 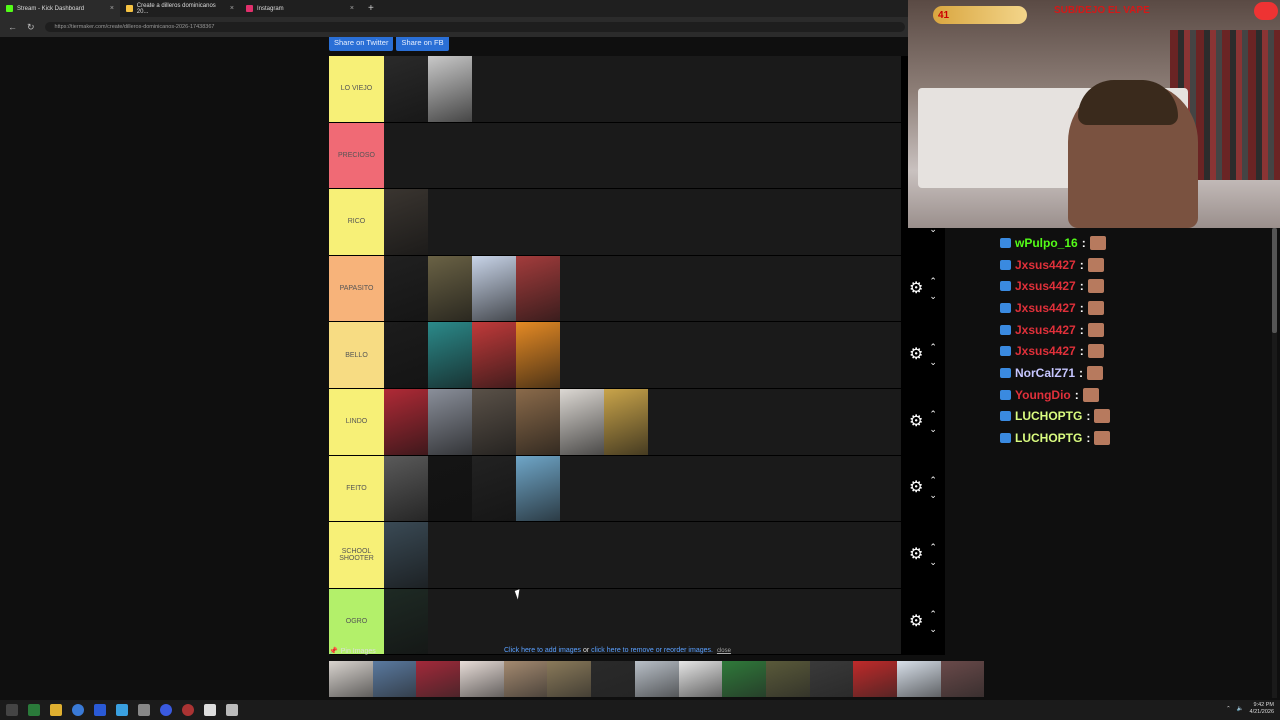 I want to click on clock: 9:42 PM 4/21/2026, so click(x=1262, y=709).